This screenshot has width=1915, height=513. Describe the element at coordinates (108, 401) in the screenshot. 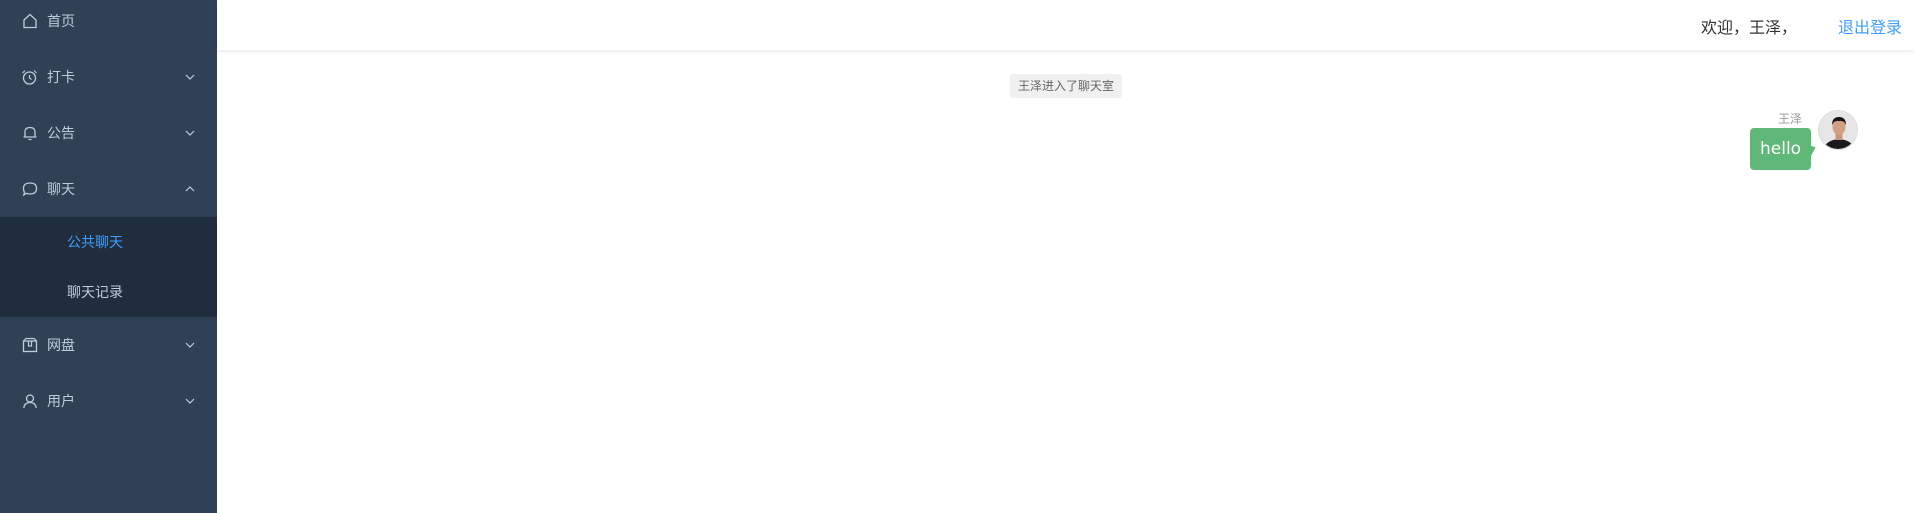

I see `sidebar-item-user: 用户` at that location.